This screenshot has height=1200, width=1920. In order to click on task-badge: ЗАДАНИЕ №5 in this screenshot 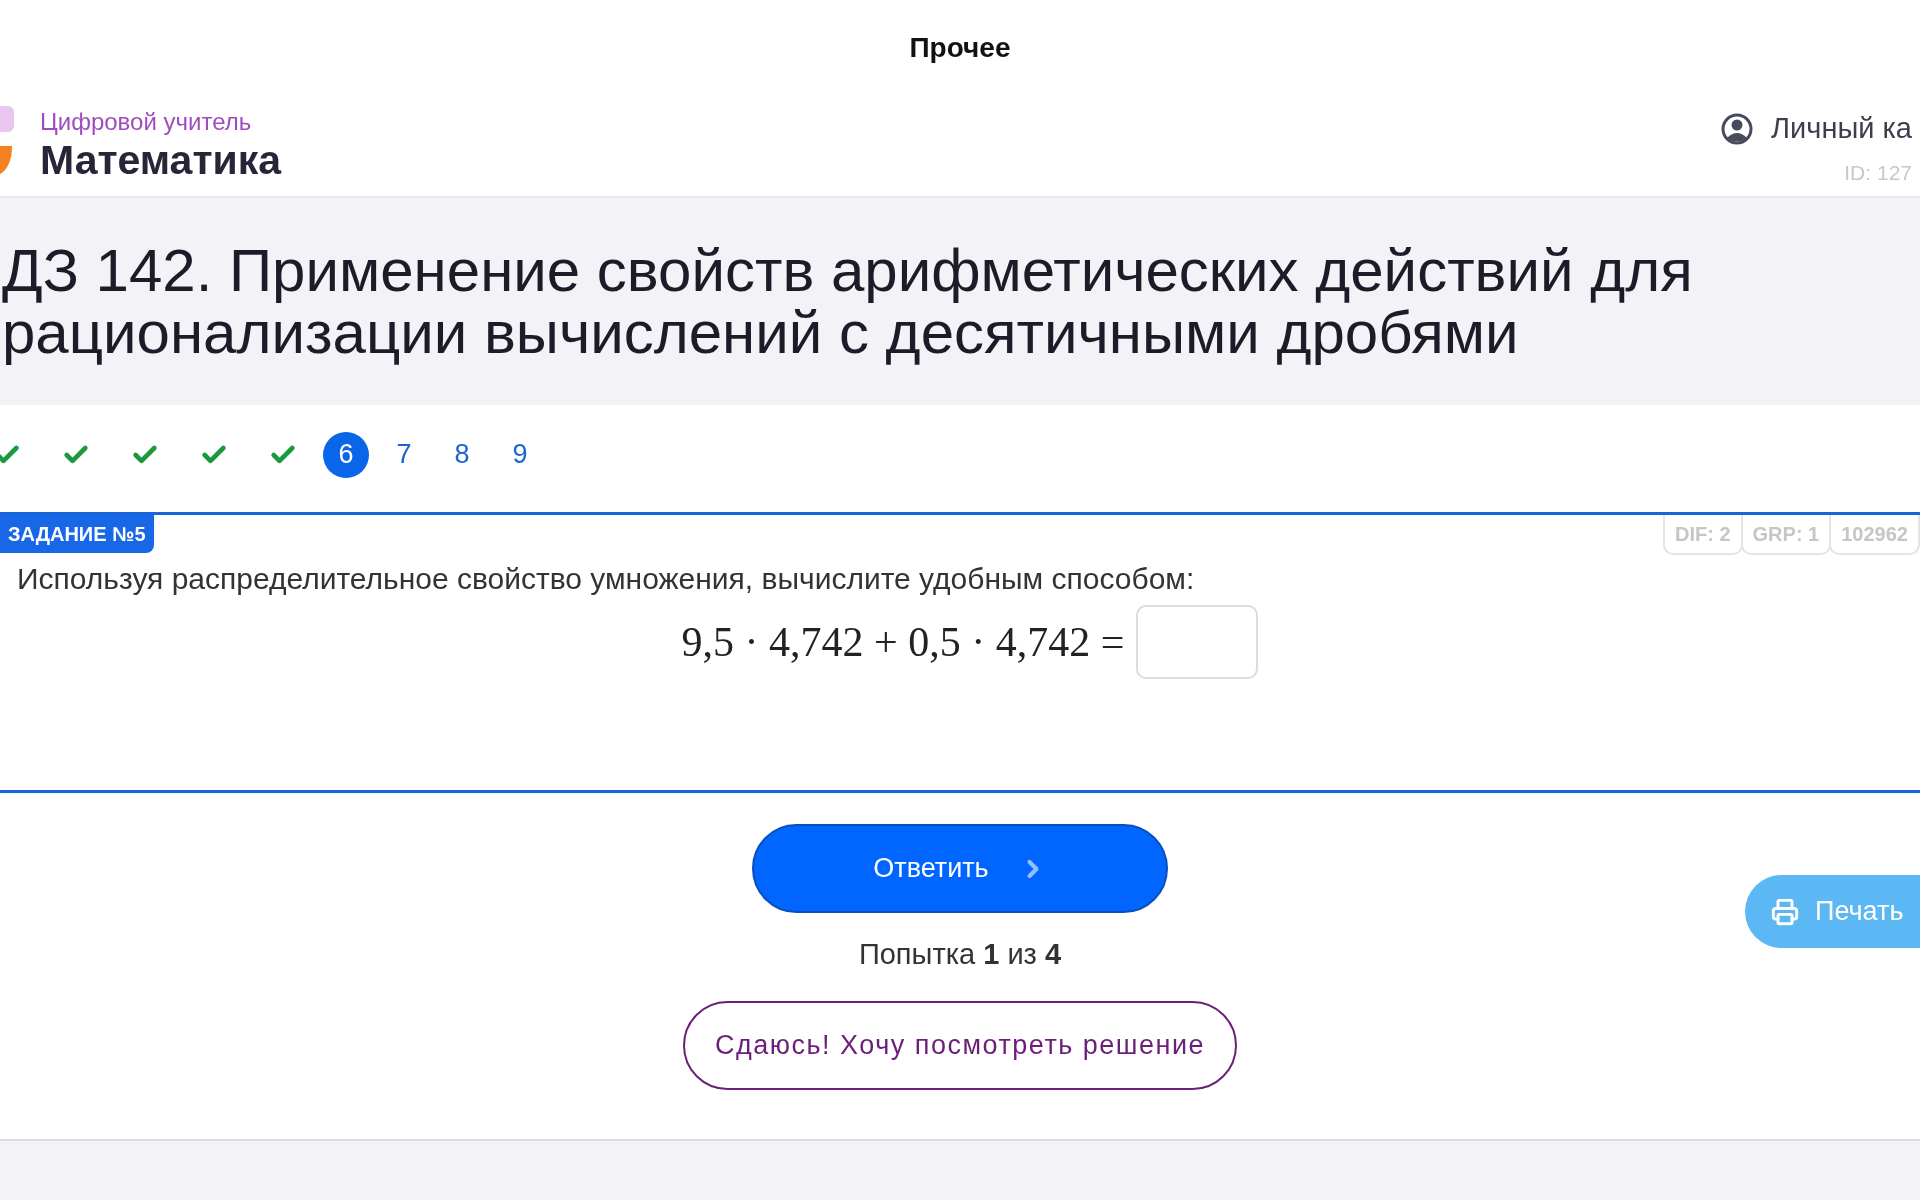, I will do `click(77, 534)`.